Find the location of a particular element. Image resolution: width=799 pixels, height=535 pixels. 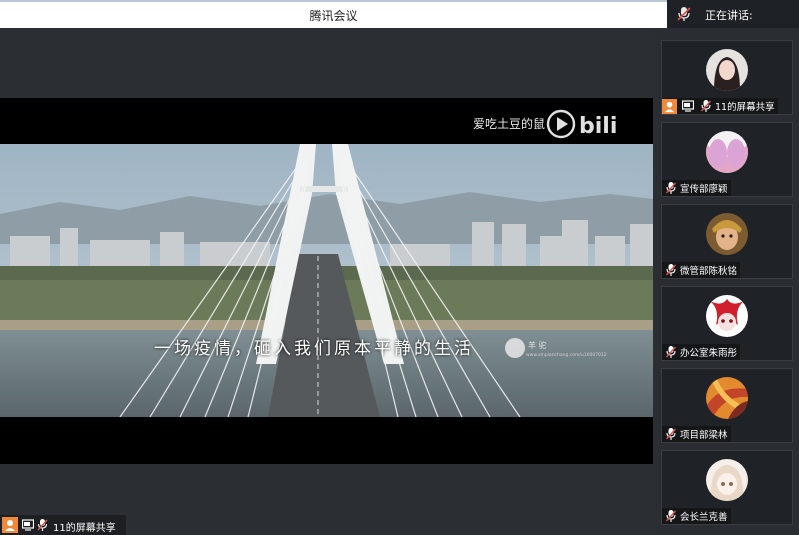

participant-tile: 宣传部廖颖 is located at coordinates (727, 159).